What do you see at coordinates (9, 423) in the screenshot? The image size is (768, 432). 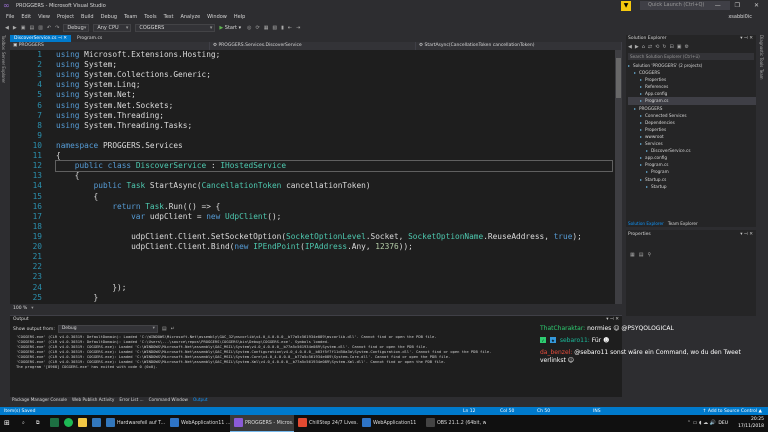 I see `windows-start-icon: ⊞` at bounding box center [9, 423].